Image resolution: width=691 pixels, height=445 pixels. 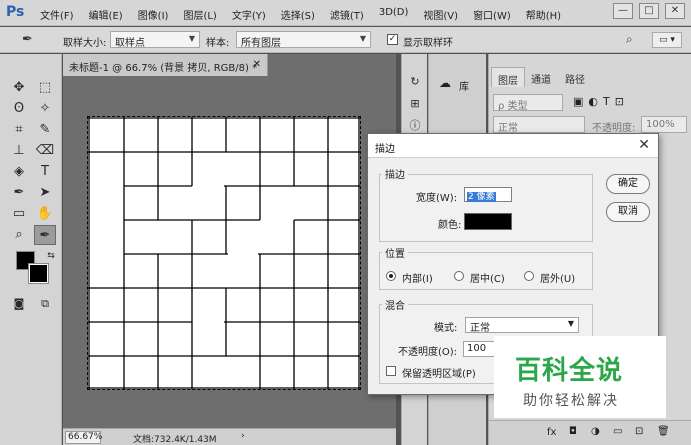 What do you see at coordinates (395, 252) in the screenshot?
I see `position-group-title: 位置` at bounding box center [395, 252].